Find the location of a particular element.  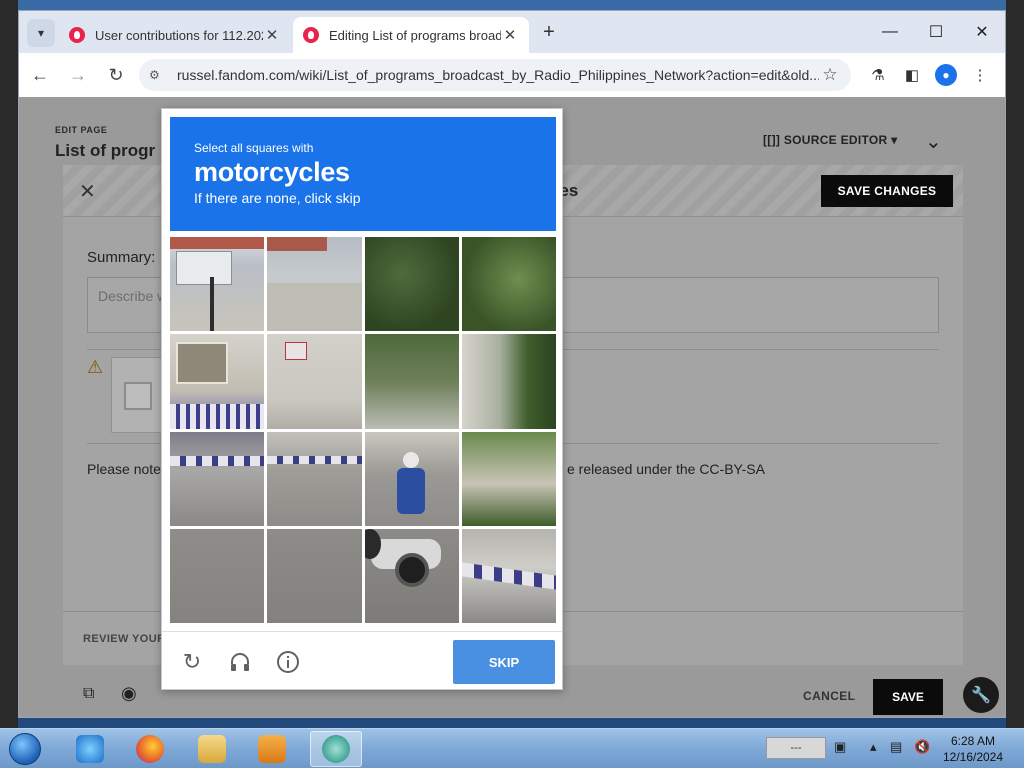

chevron-down-icon: ⌄ is located at coordinates (933, 141).